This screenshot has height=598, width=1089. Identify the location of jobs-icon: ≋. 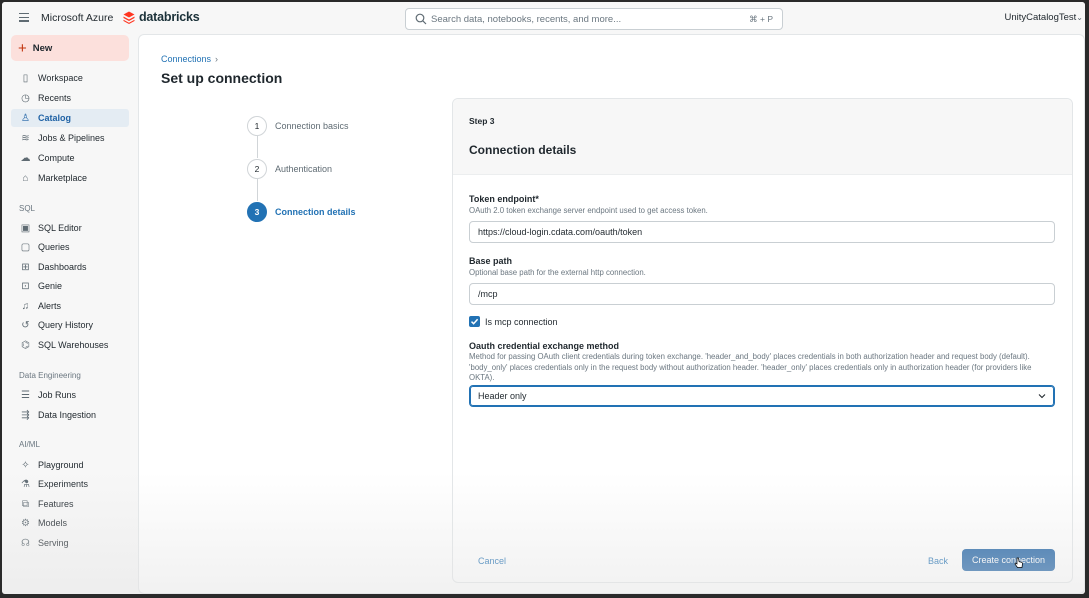
(25, 138).